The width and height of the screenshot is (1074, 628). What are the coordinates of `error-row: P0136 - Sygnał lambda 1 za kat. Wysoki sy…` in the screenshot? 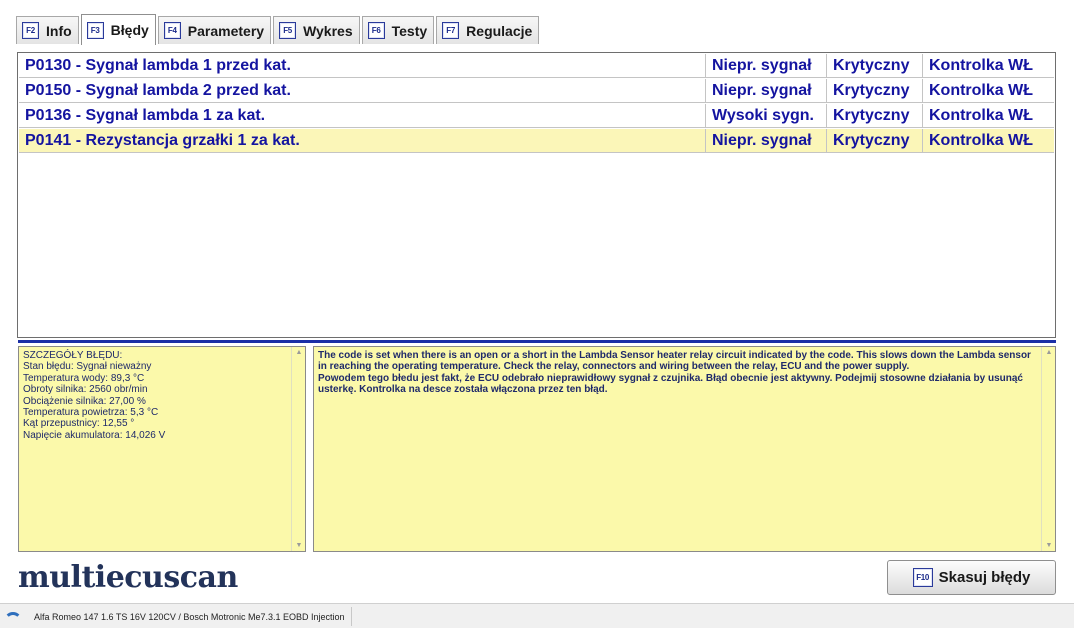 It's located at (536, 116).